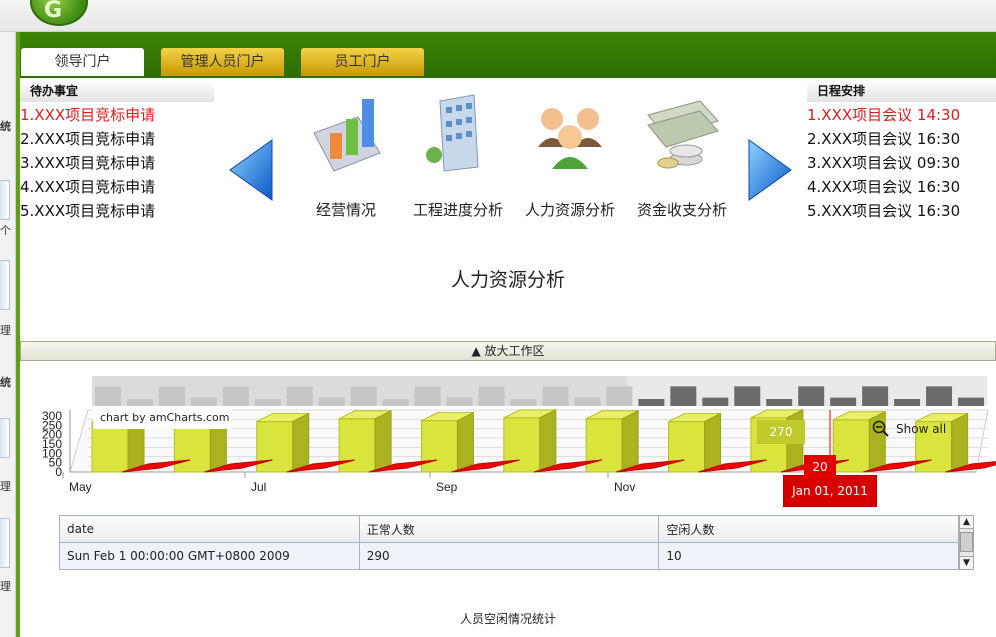  Describe the element at coordinates (966, 562) in the screenshot. I see `scroll-down-icon: ▼` at that location.